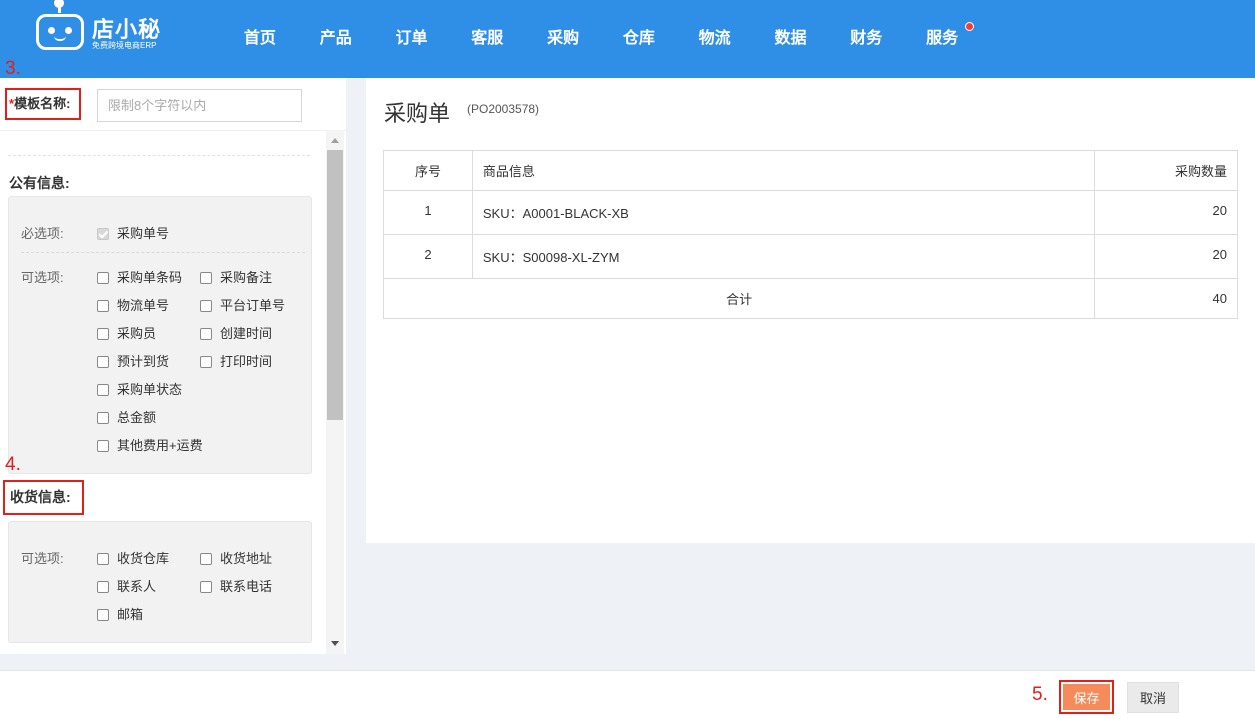  I want to click on option-expected-arrival: 预计到货, so click(133, 360).